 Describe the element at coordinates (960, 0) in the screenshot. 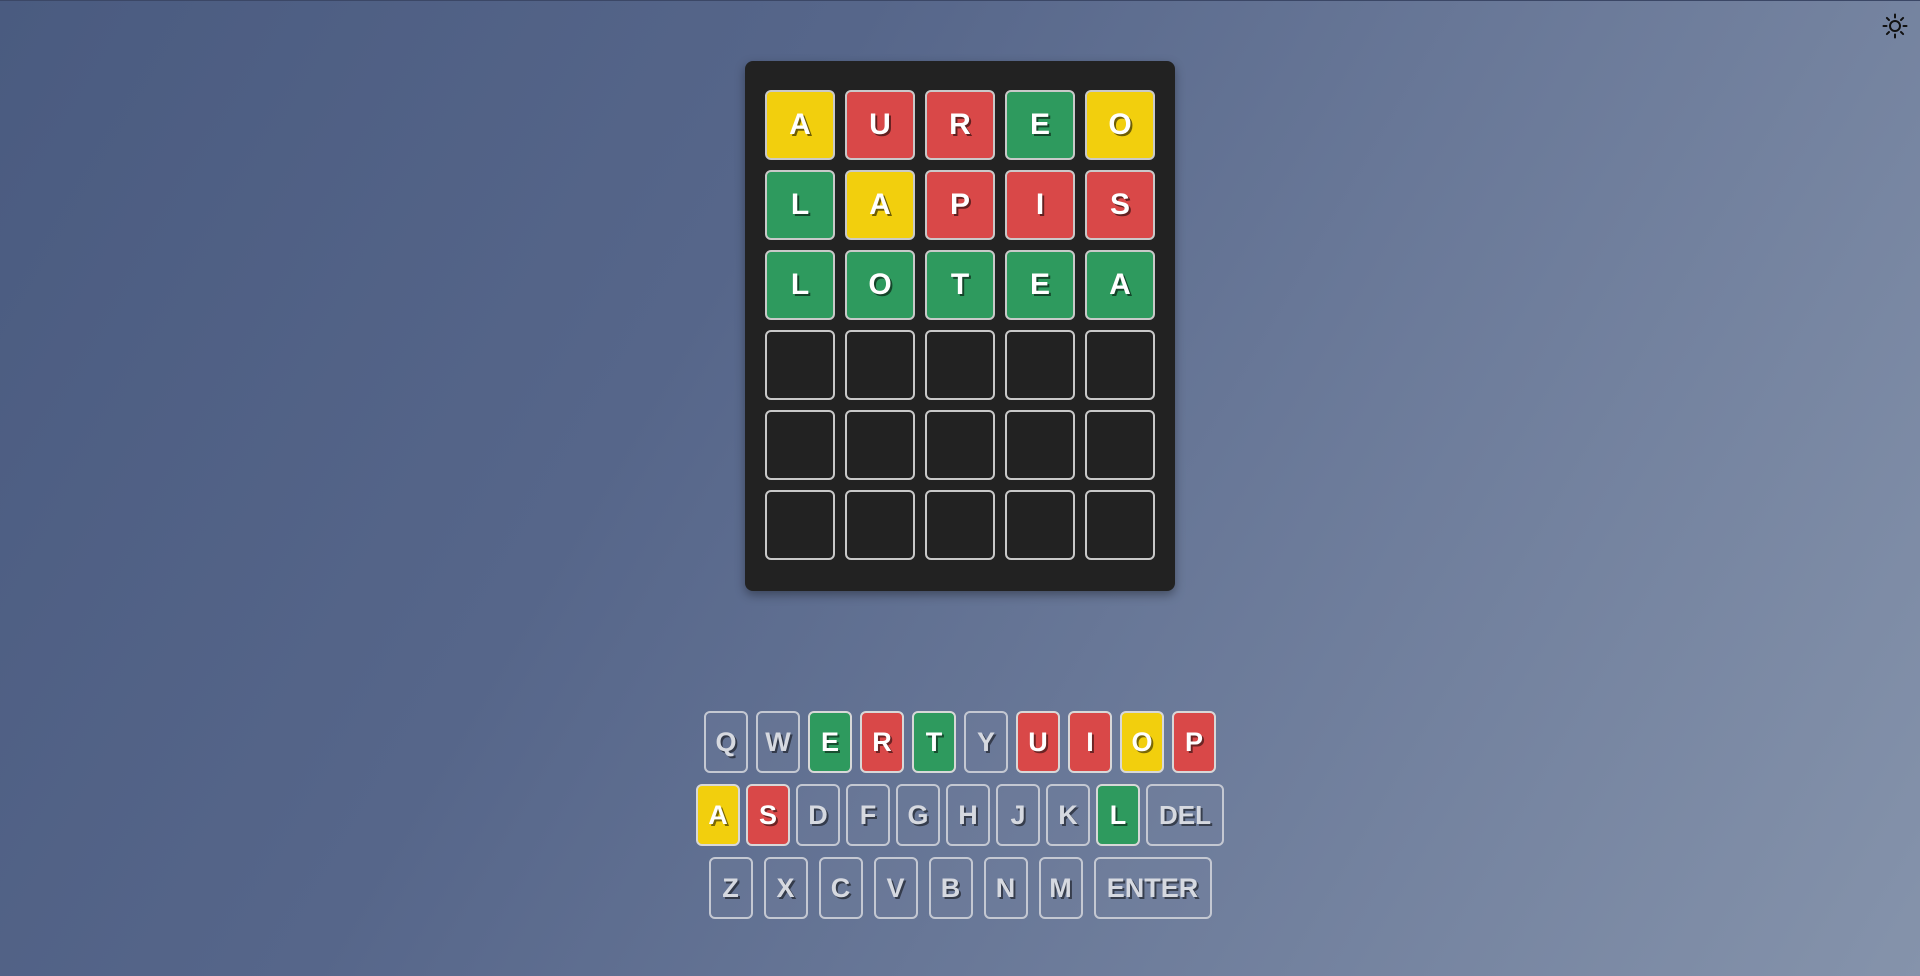

I see `top-border` at that location.